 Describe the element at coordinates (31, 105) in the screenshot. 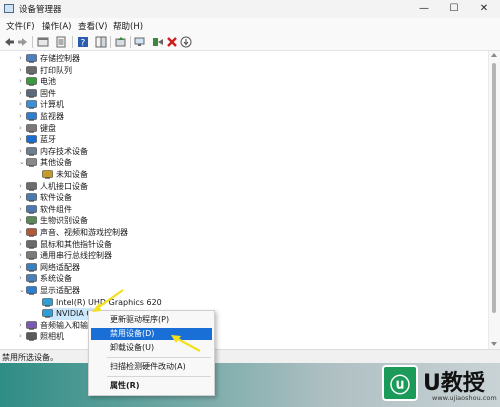

I see `computer-icon` at that location.